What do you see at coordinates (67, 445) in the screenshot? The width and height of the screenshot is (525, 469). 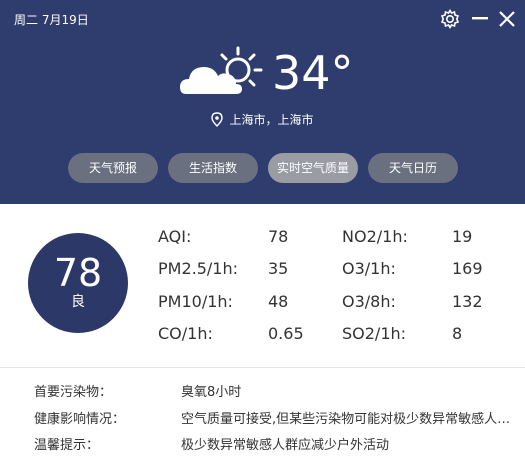 I see `tip-label: 温馨提示：` at bounding box center [67, 445].